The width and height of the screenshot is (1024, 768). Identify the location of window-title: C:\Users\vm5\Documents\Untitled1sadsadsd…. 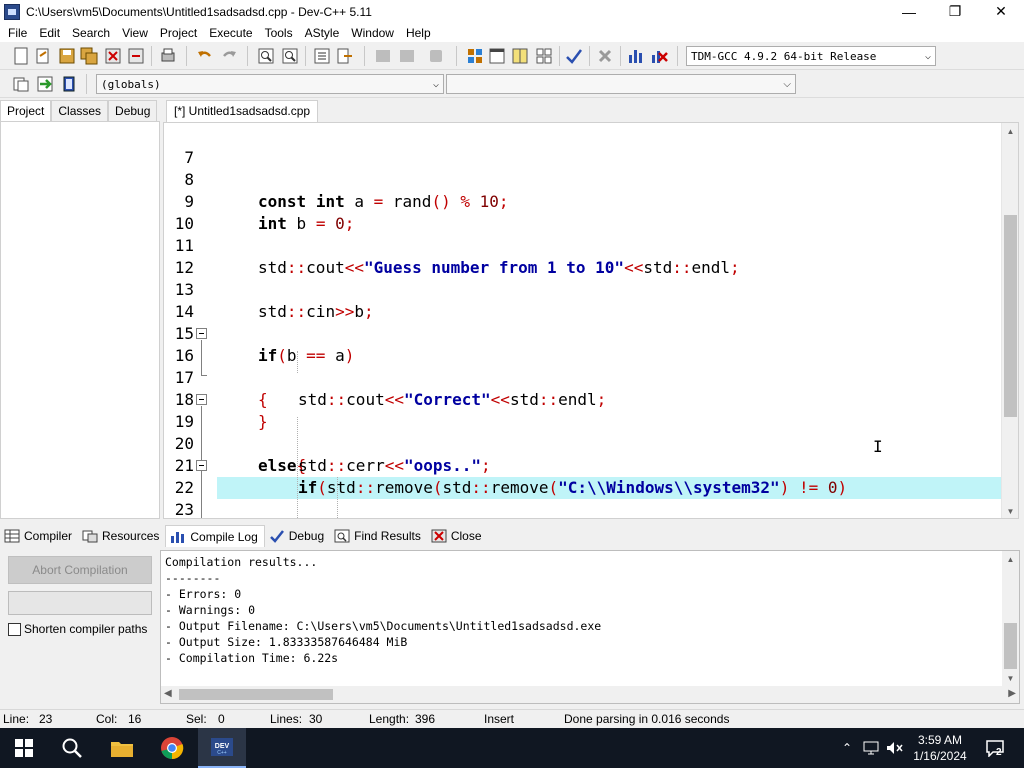
(199, 11).